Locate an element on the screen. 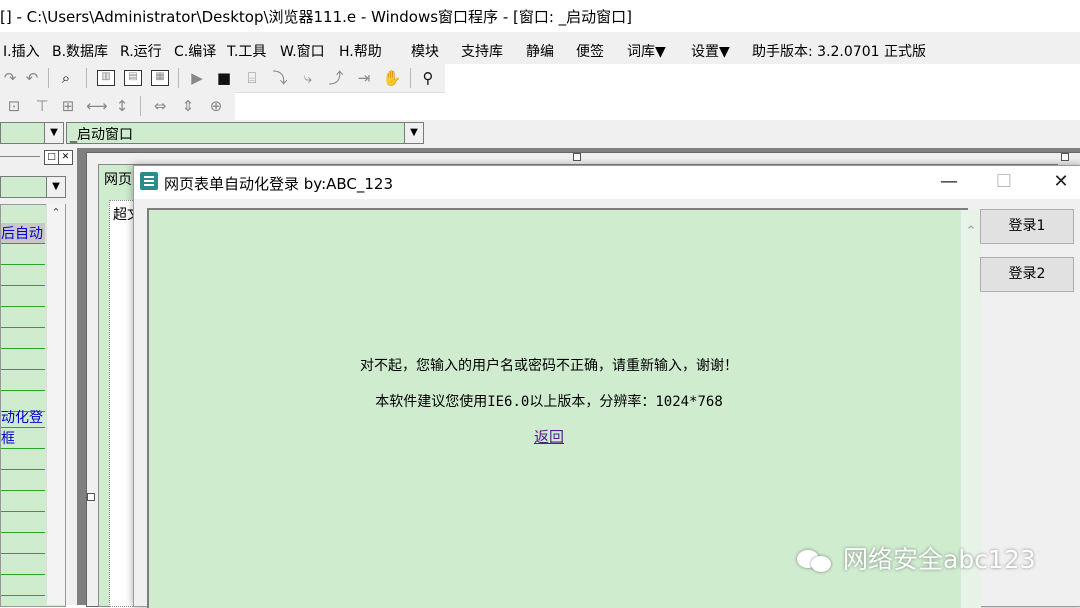  menu-run: R.运行 is located at coordinates (141, 51).